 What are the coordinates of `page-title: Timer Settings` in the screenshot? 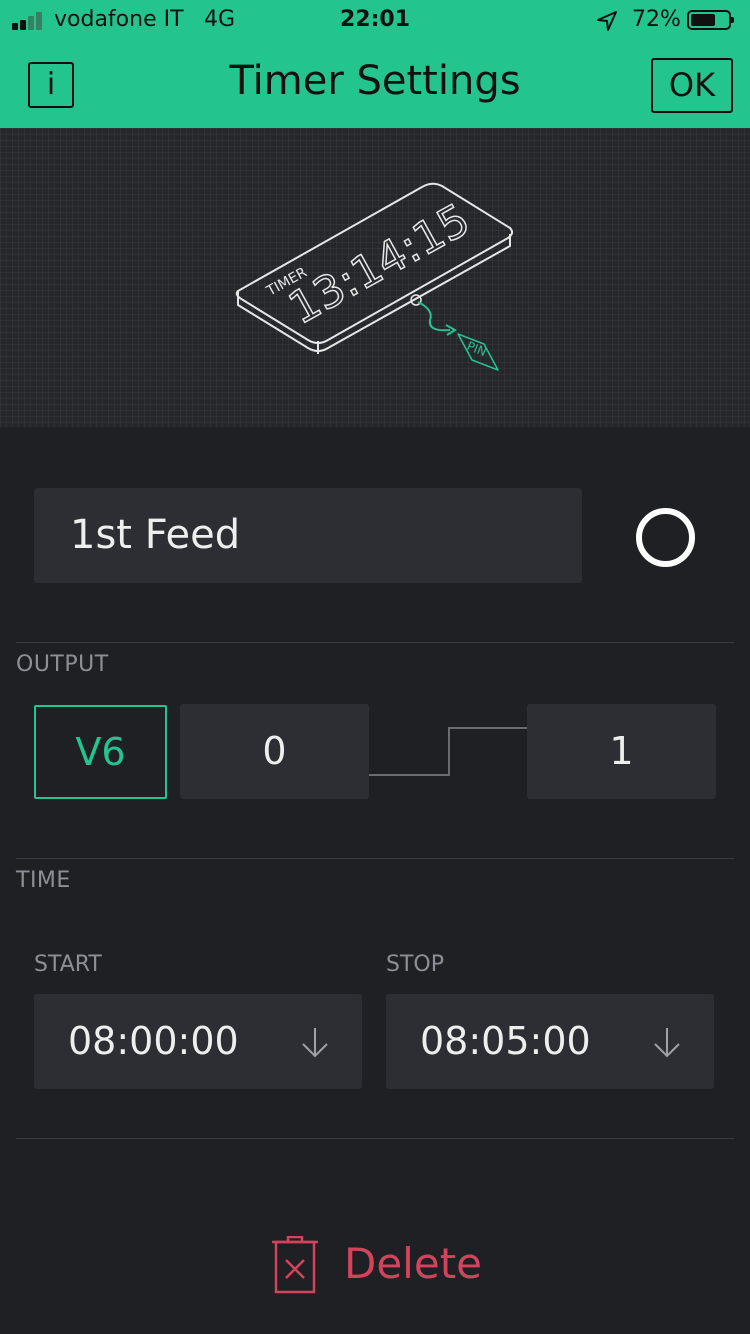 It's located at (375, 81).